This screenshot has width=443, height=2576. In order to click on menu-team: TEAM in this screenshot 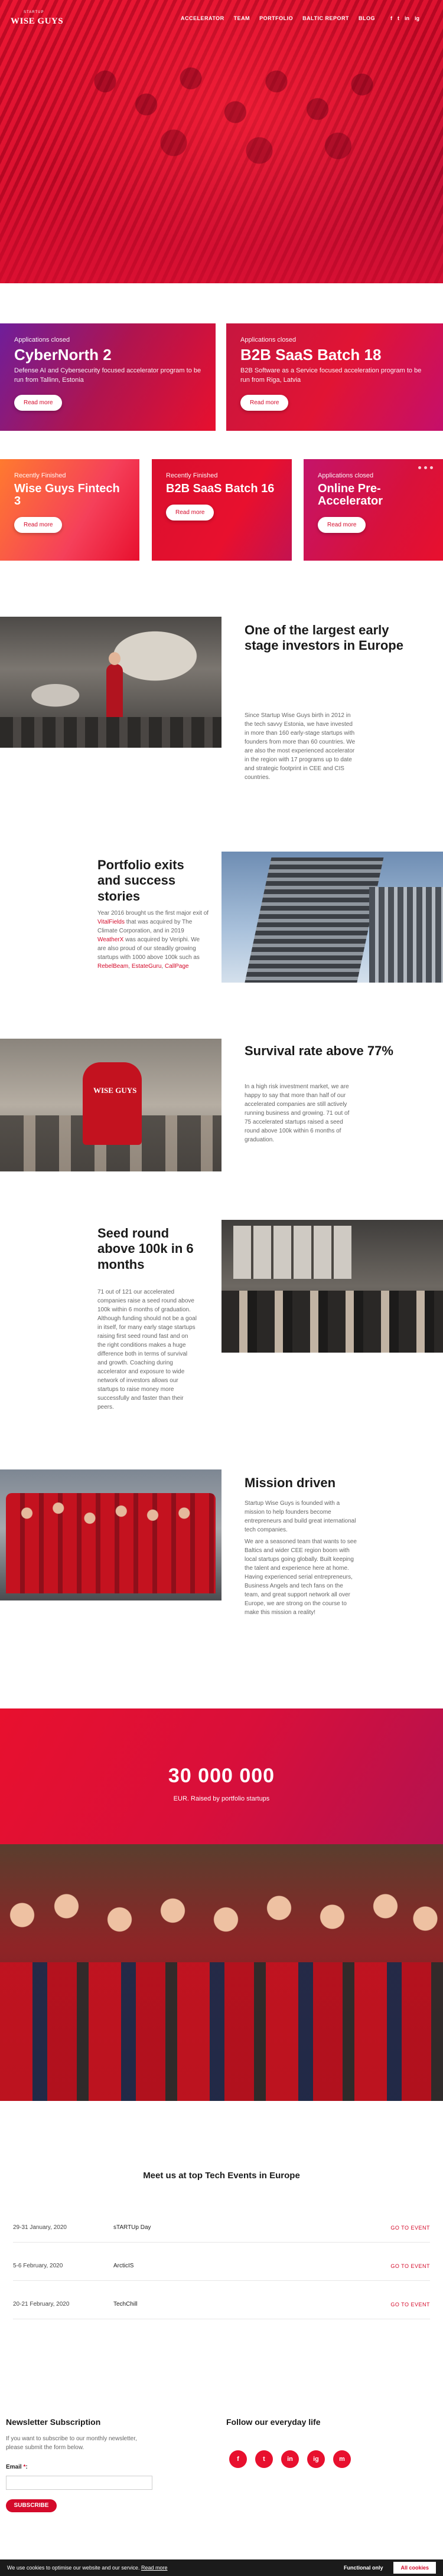, I will do `click(242, 18)`.